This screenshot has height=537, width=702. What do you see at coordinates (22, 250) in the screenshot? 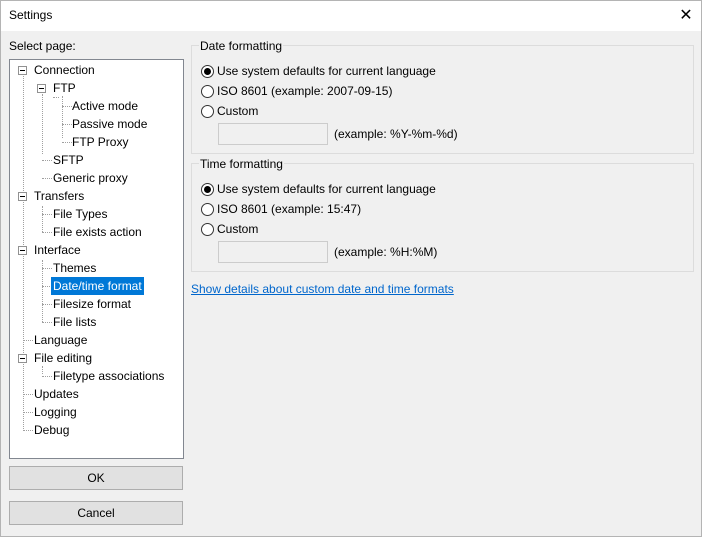
I see `collapse-interface-icon` at bounding box center [22, 250].